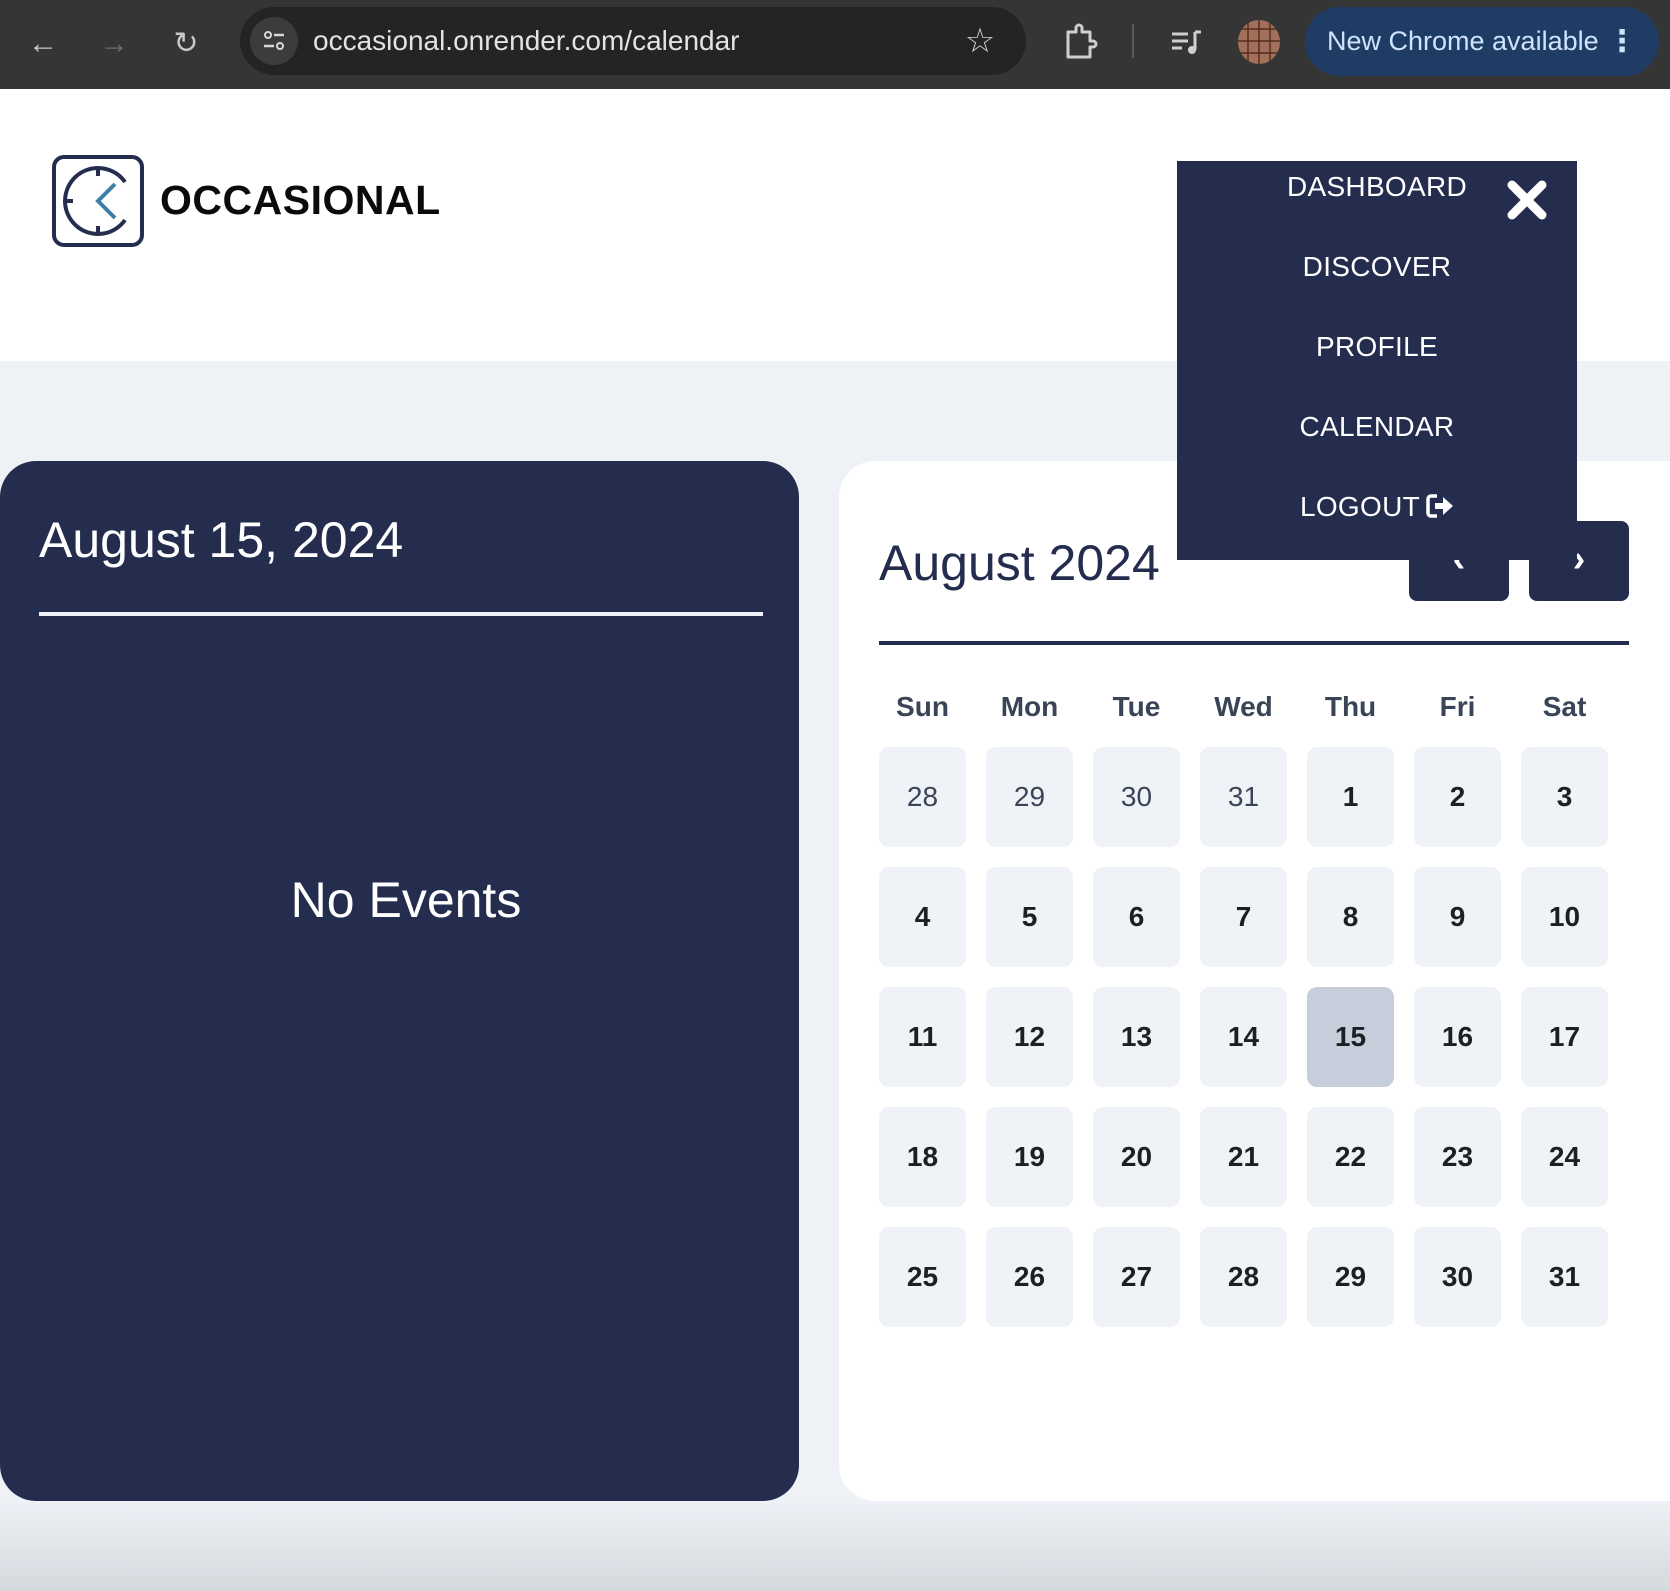 Image resolution: width=1670 pixels, height=1591 pixels. I want to click on menu-item-calendar: CALENDAR, so click(1377, 427).